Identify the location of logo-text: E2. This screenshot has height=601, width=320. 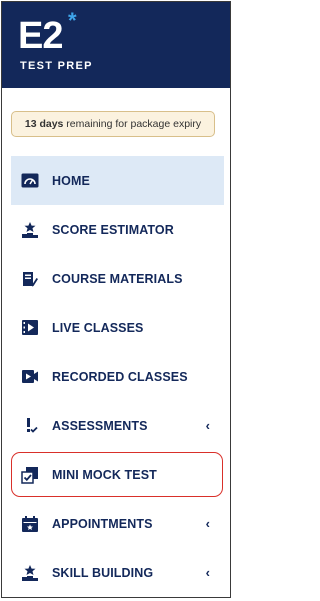
(40, 36).